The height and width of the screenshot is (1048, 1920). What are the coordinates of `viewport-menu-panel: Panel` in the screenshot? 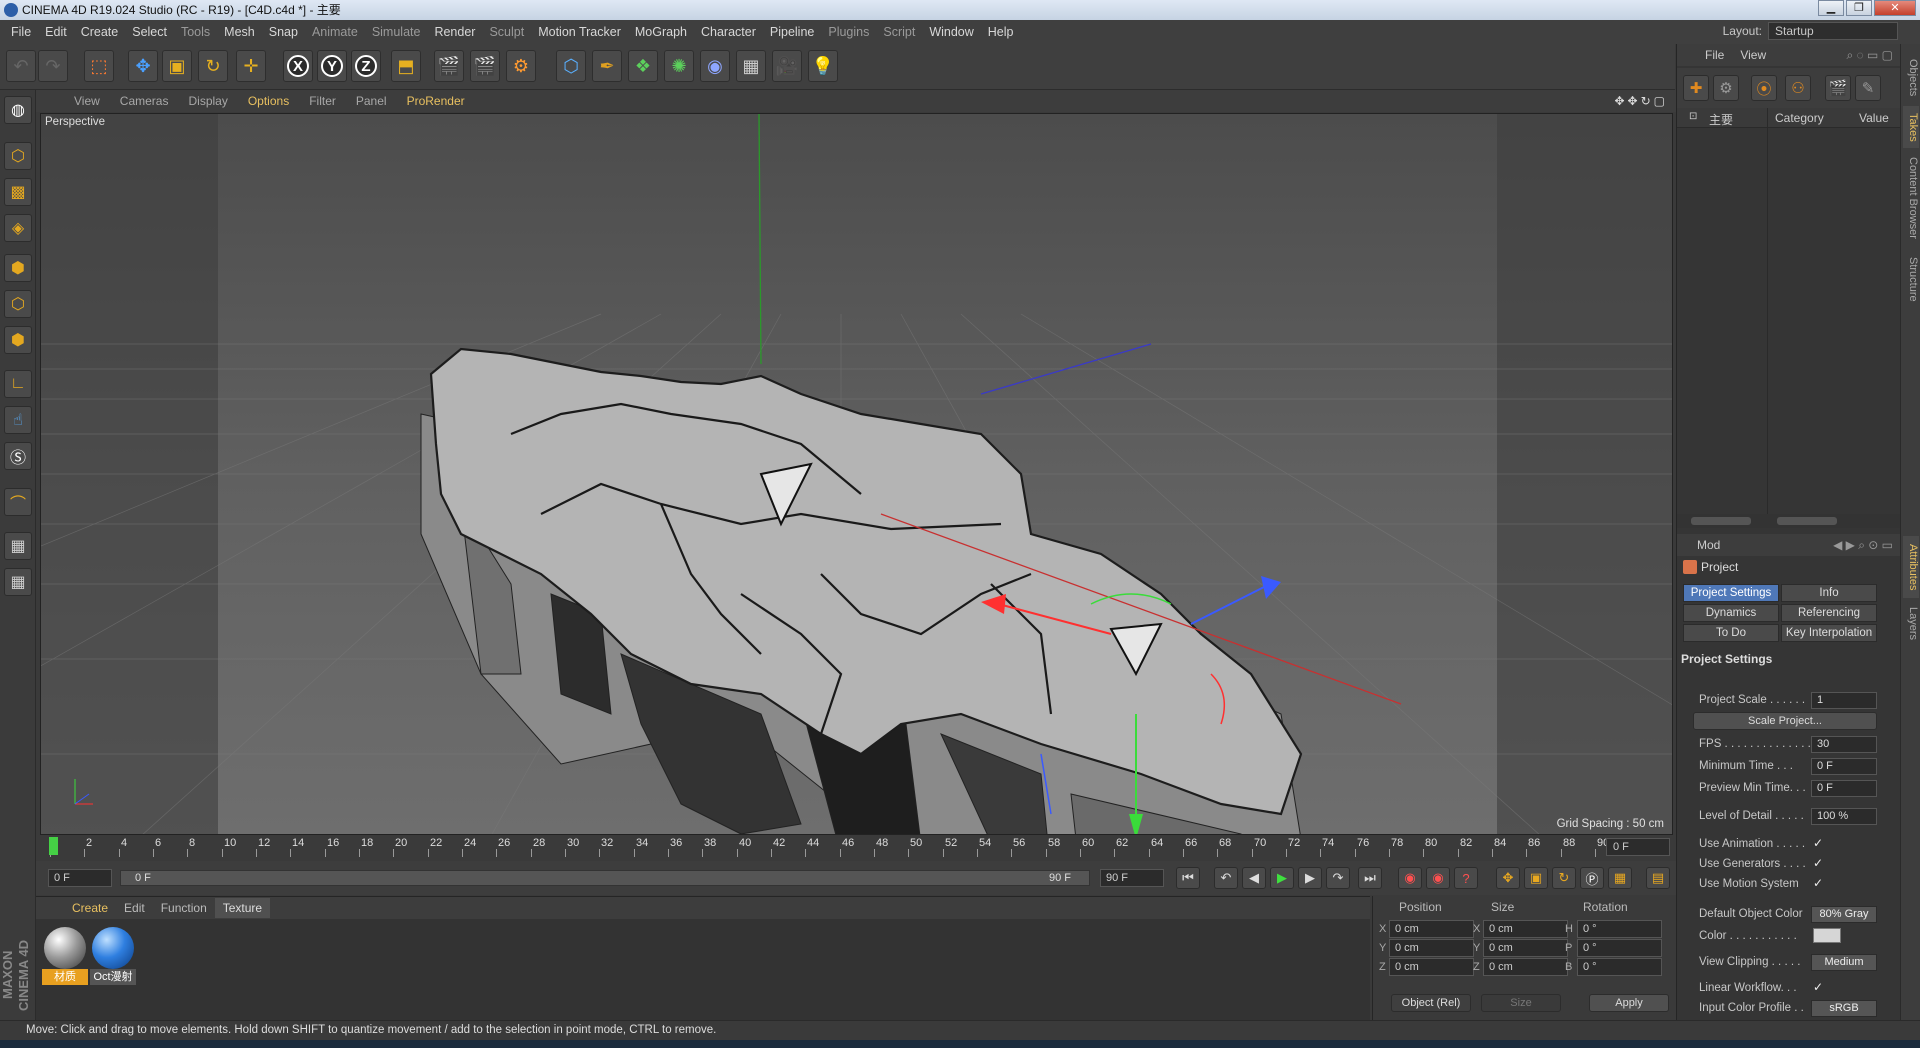 It's located at (371, 101).